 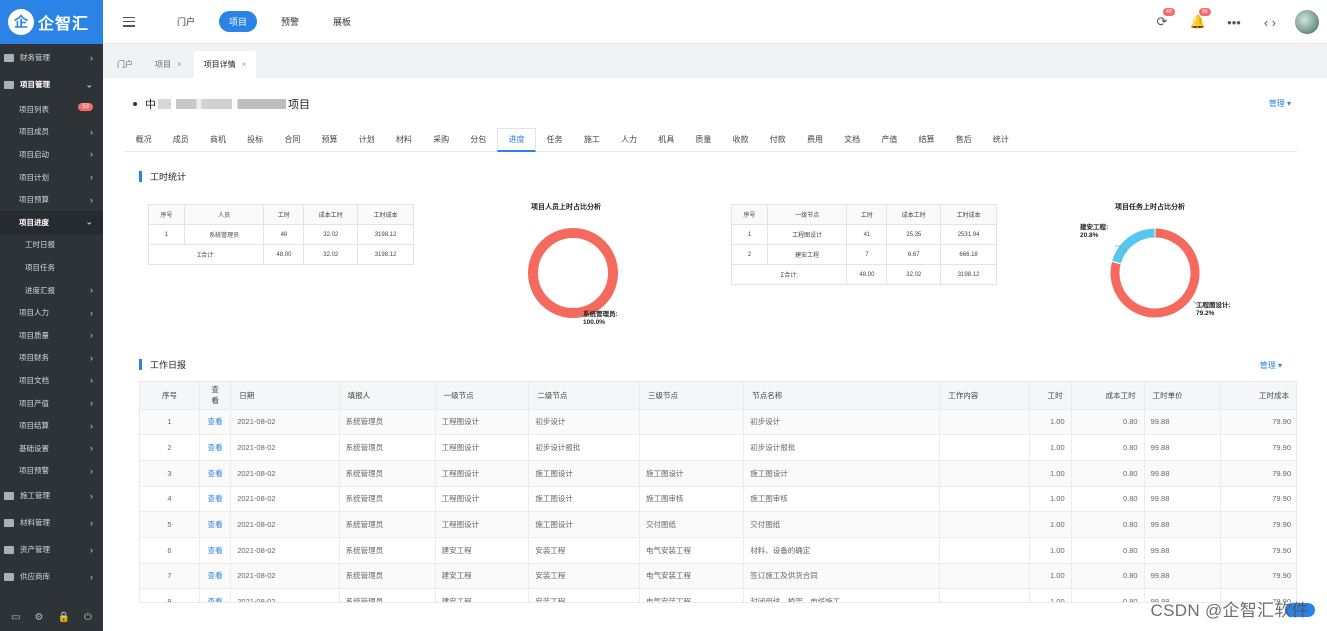 I want to click on sidebar-item-0: 财务管理 ›, so click(x=51, y=57).